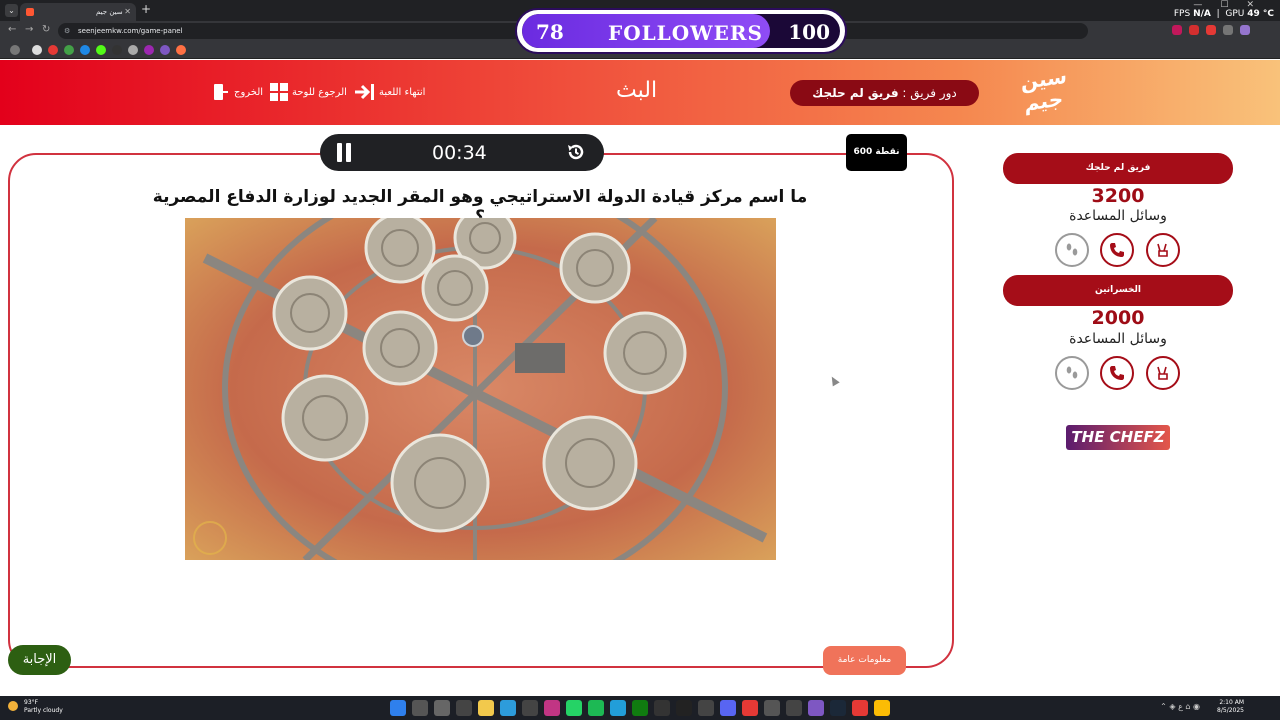 Image resolution: width=1280 pixels, height=720 pixels. What do you see at coordinates (1118, 216) in the screenshot?
I see `team-1-aids-label: وسائل المساعدة` at bounding box center [1118, 216].